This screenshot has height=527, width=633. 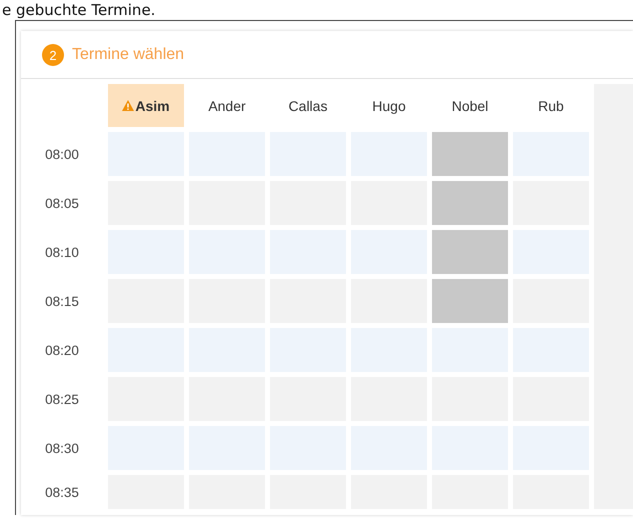 I want to click on time-label: 08:10, so click(x=62, y=253).